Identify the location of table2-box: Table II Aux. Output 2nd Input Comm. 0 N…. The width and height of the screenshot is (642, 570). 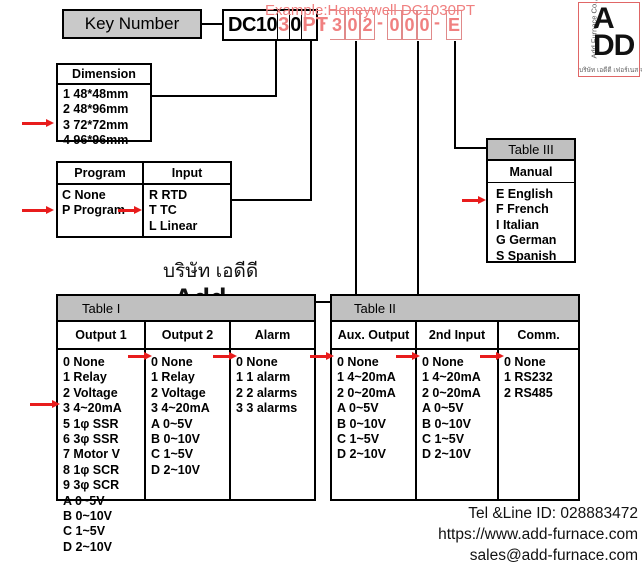
(455, 397).